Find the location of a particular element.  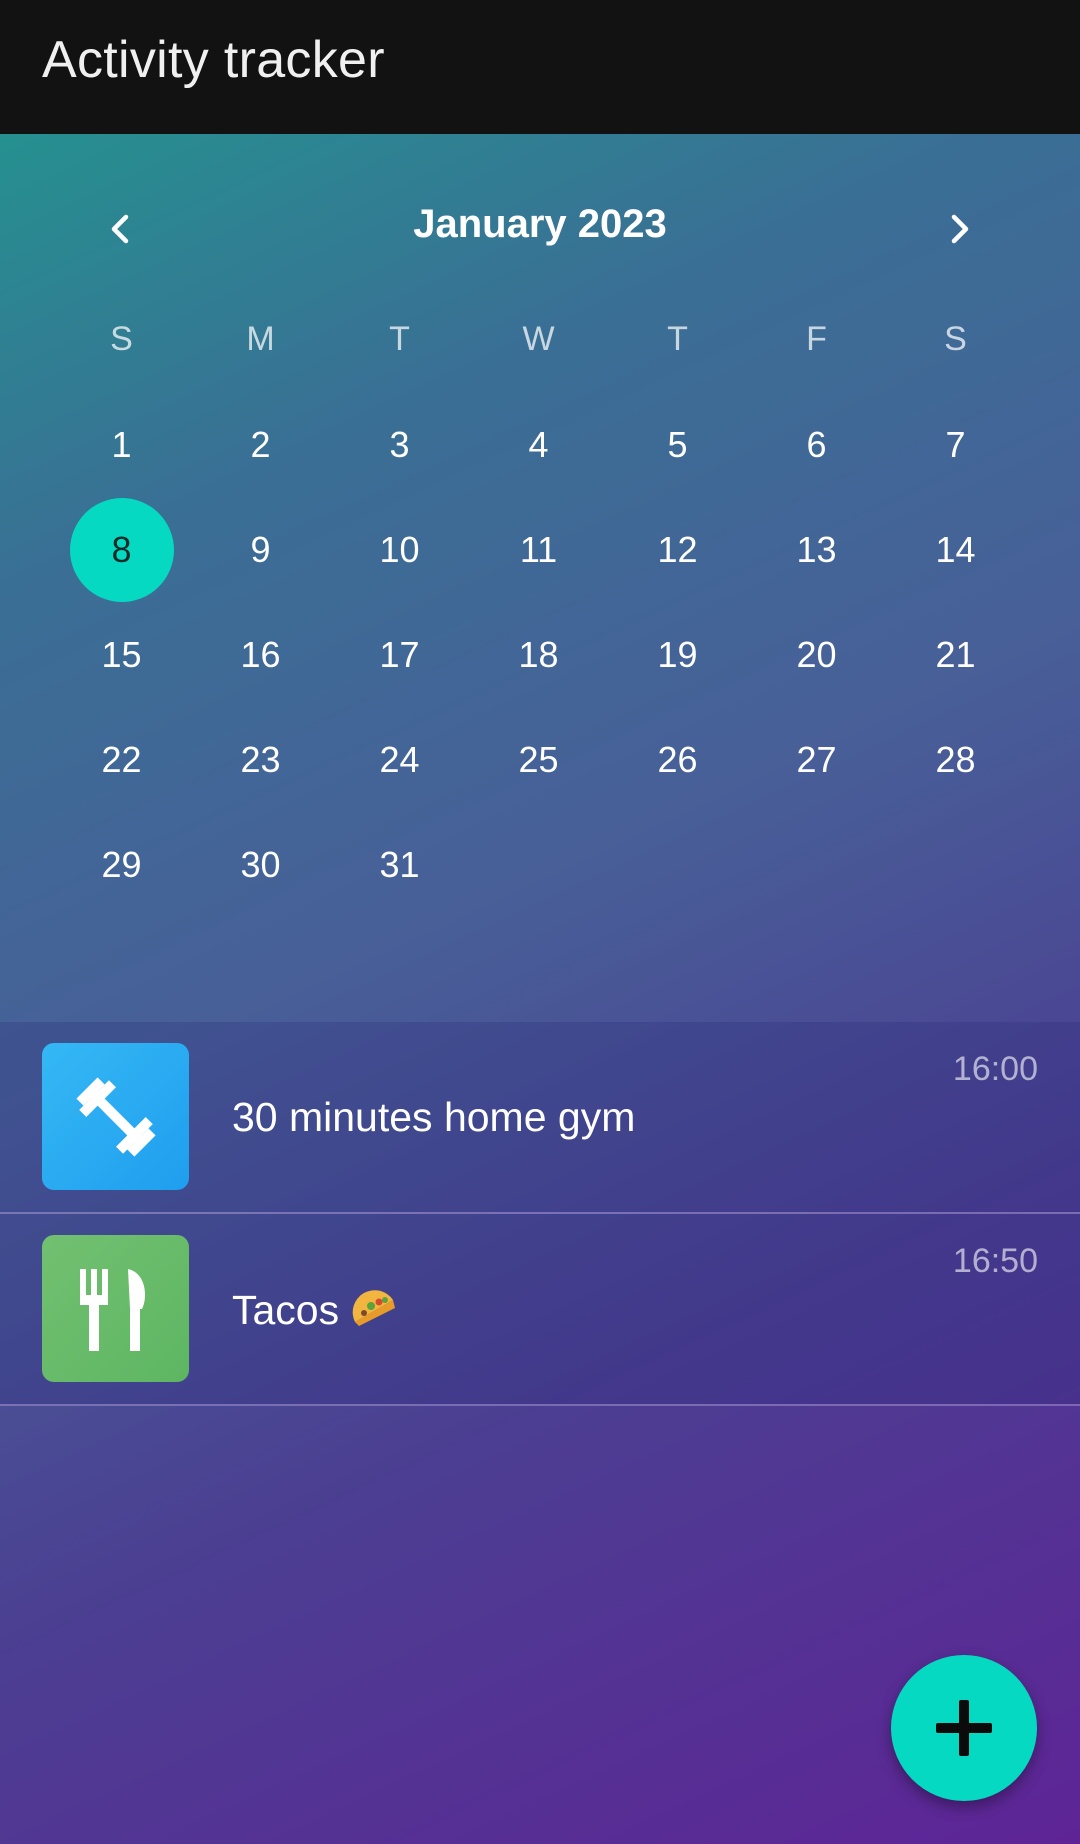

calendar-day-number: 8 is located at coordinates (121, 549).